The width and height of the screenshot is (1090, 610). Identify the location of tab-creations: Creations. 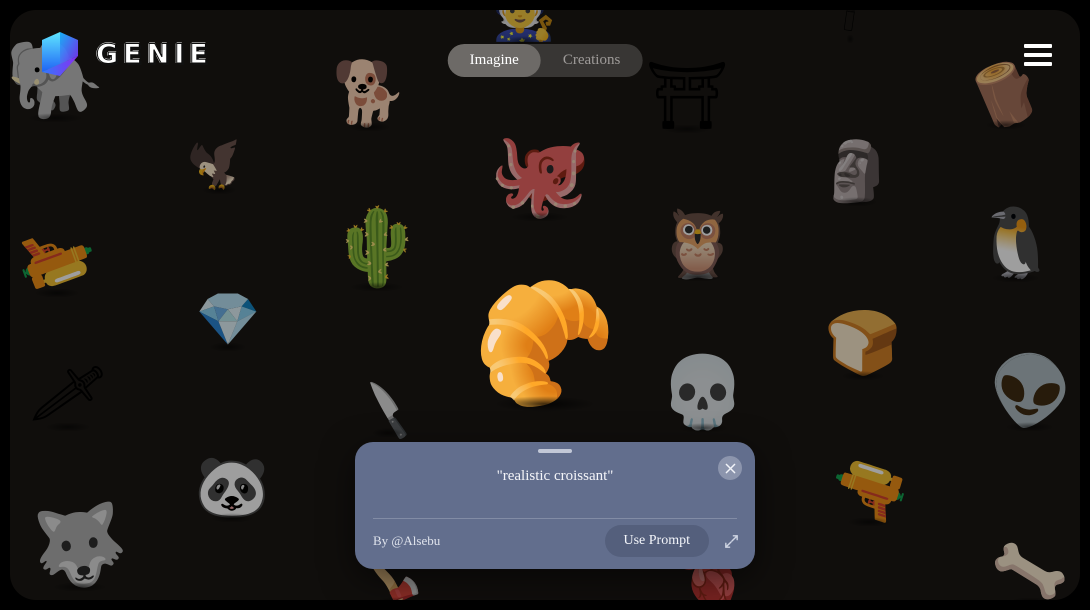
(592, 60).